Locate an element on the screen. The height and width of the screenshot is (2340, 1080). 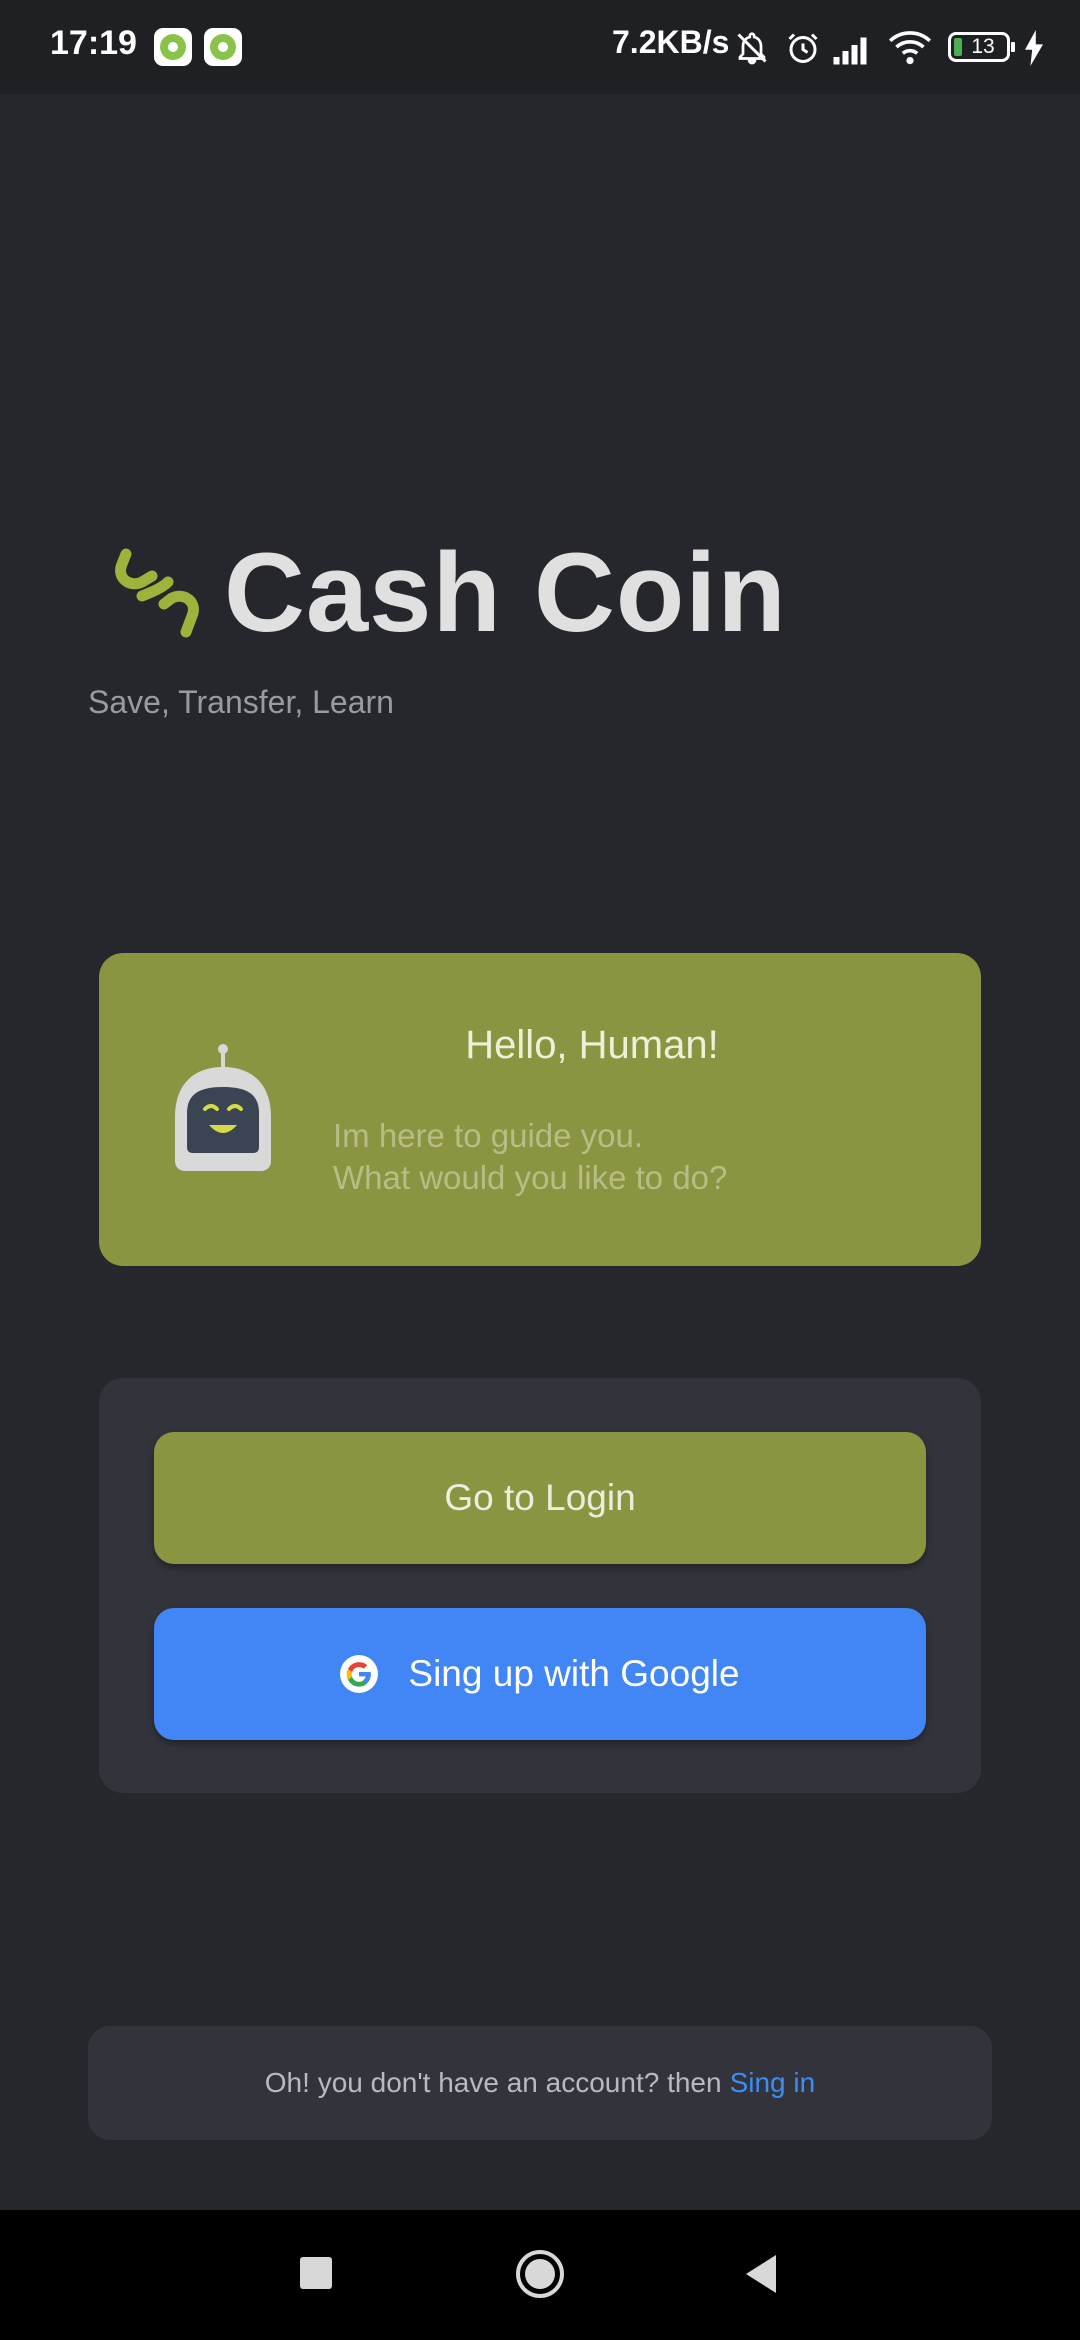
status-bar: 17:19 7.2KB/s 13 is located at coordinates (540, 47).